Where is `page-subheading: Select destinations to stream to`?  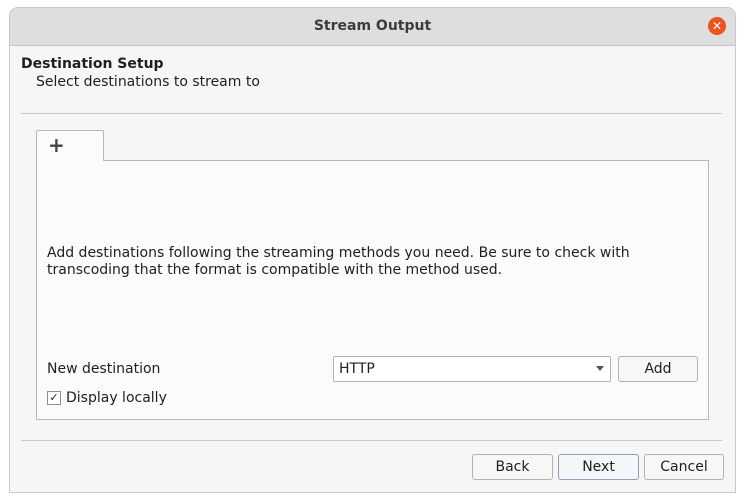 page-subheading: Select destinations to stream to is located at coordinates (148, 82).